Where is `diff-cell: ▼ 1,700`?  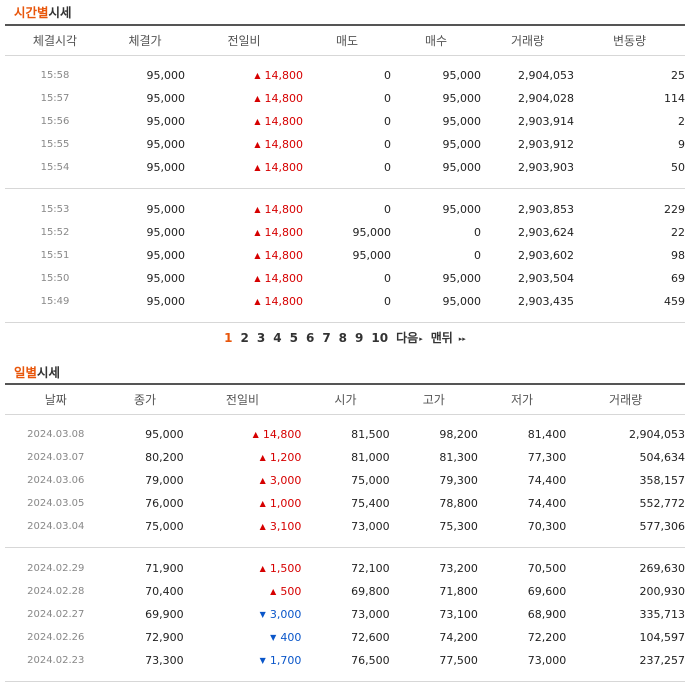 diff-cell: ▼ 1,700 is located at coordinates (243, 660).